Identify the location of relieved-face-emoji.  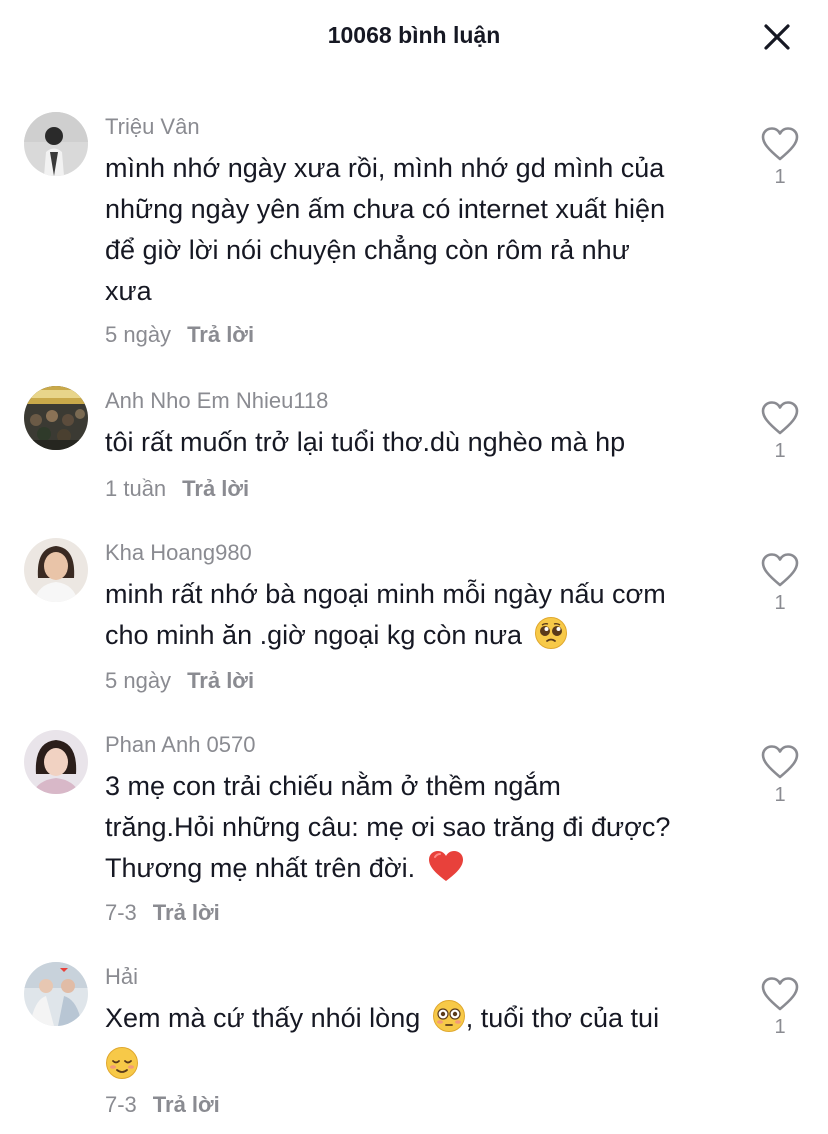
(122, 1069).